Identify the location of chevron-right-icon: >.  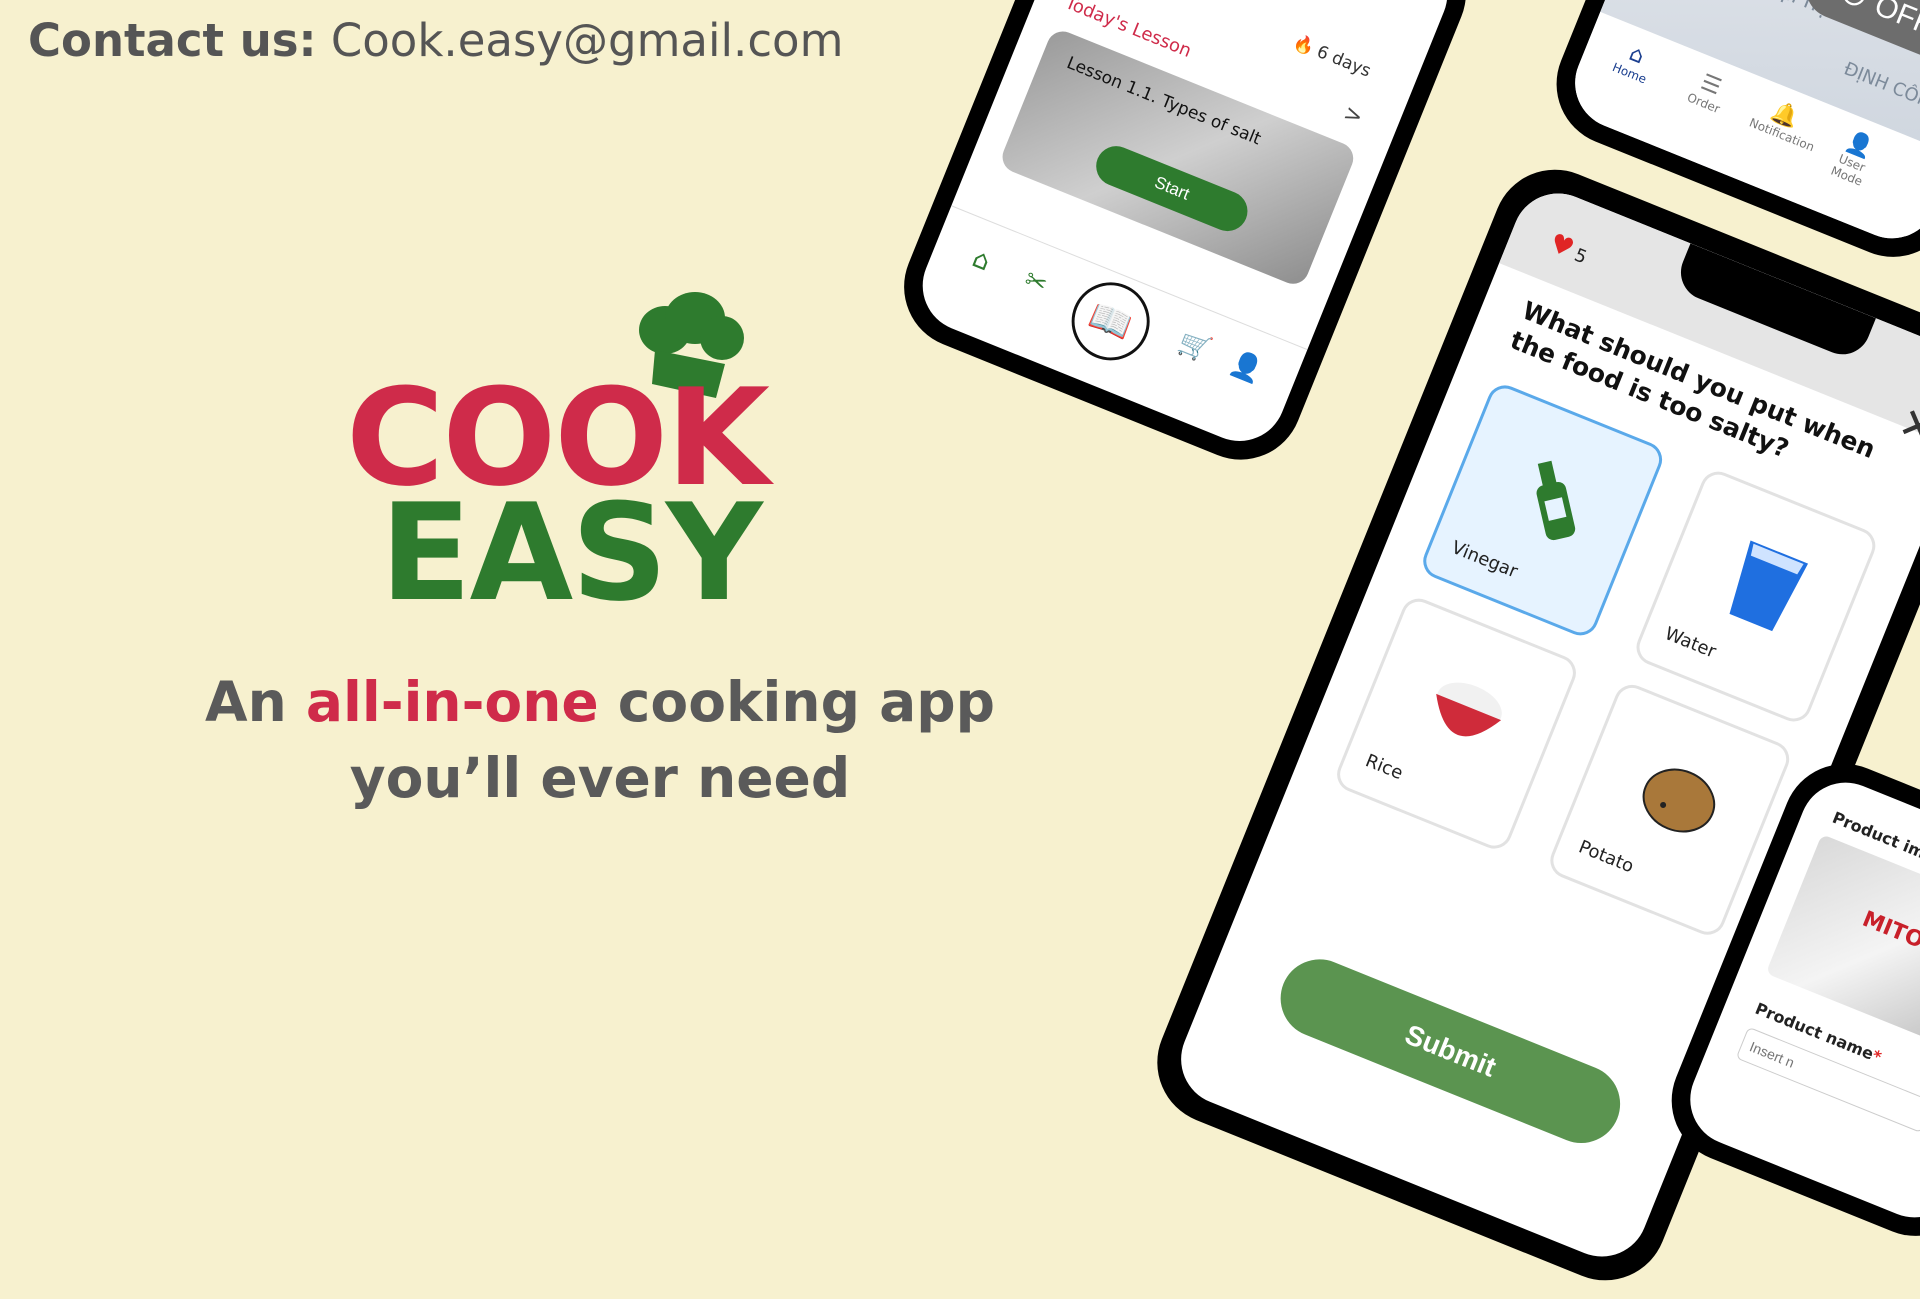
(1353, 116).